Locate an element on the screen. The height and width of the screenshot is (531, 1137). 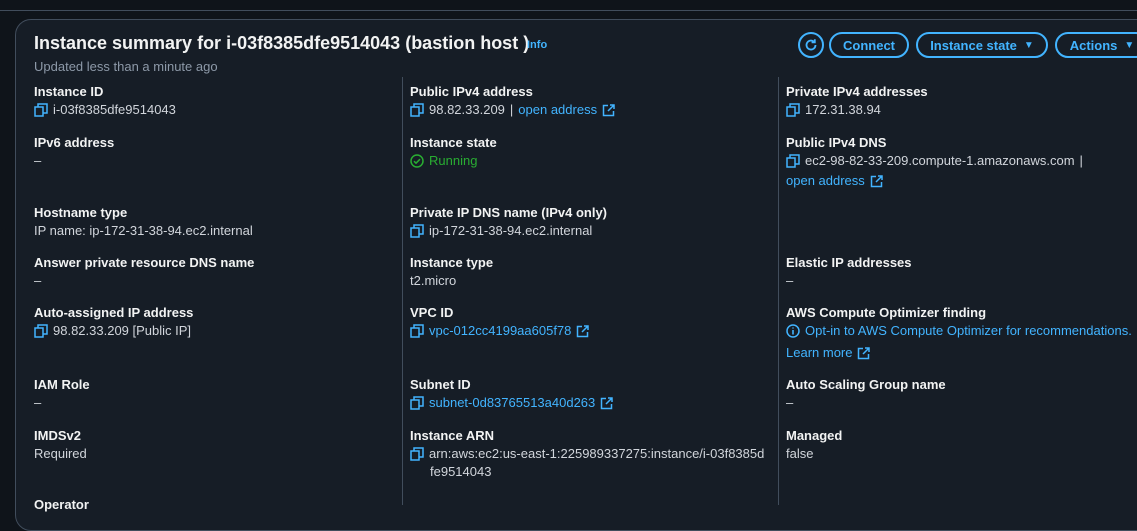
elastic-ip-value: – is located at coordinates (790, 280).